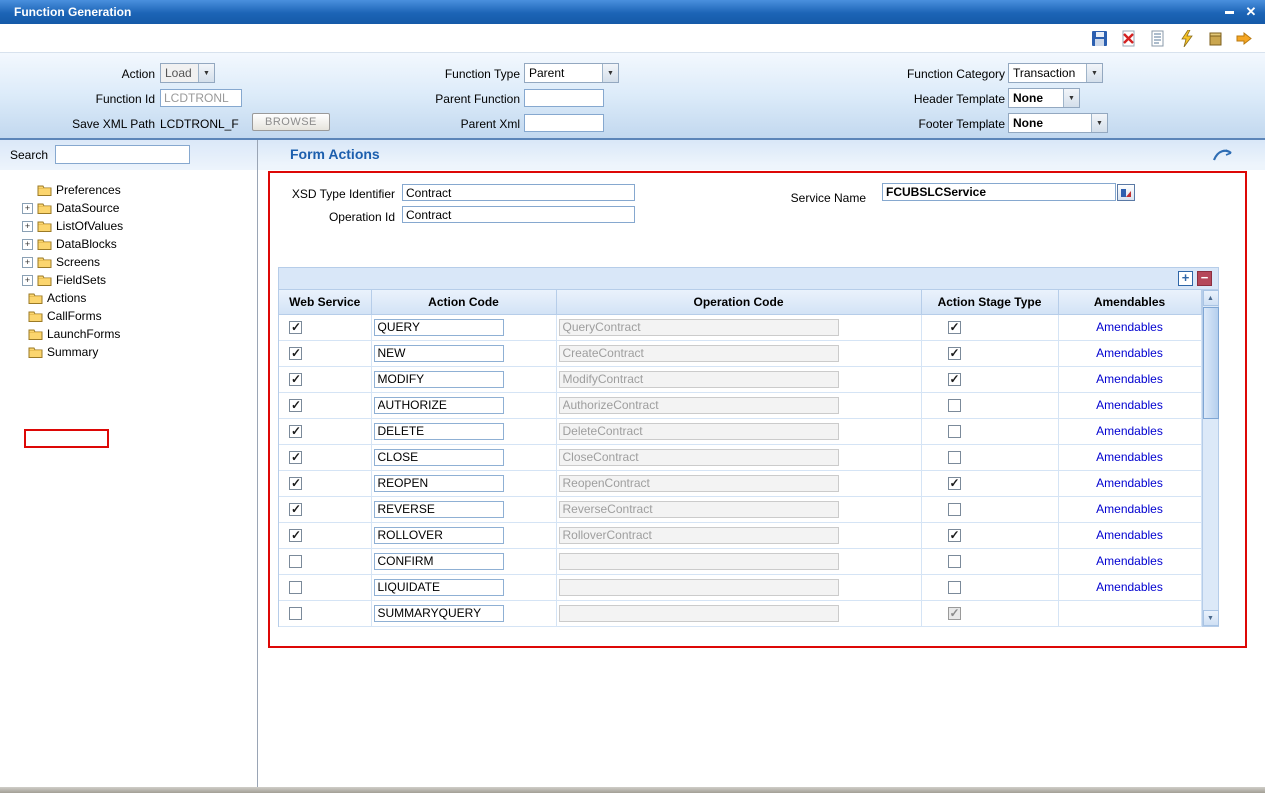 This screenshot has width=1265, height=793. Describe the element at coordinates (73, 12) in the screenshot. I see `window-title: Function Generation` at that location.